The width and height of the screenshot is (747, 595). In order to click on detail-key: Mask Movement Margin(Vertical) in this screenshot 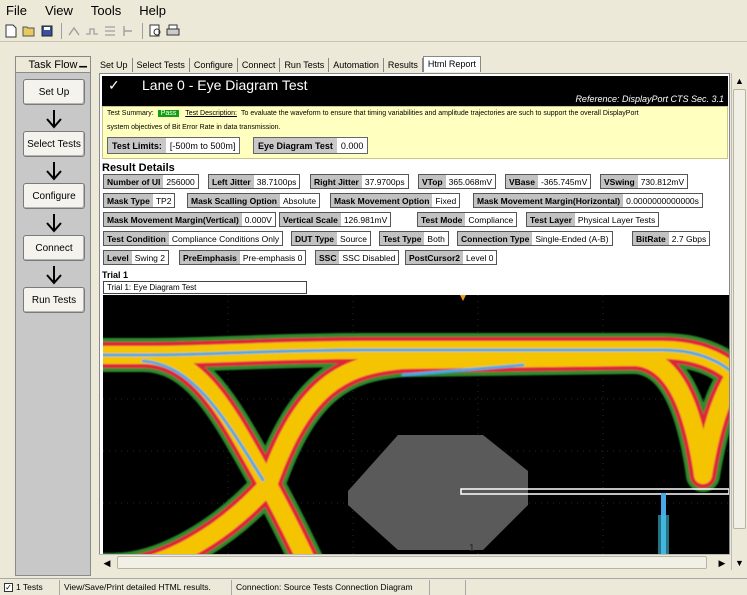, I will do `click(173, 219)`.